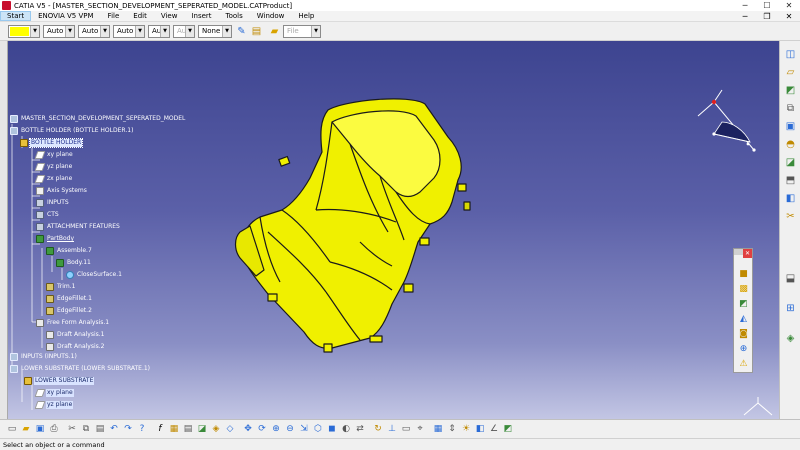 The height and width of the screenshot is (450, 800). Describe the element at coordinates (790, 180) in the screenshot. I see `blend-icon: ⬒` at that location.